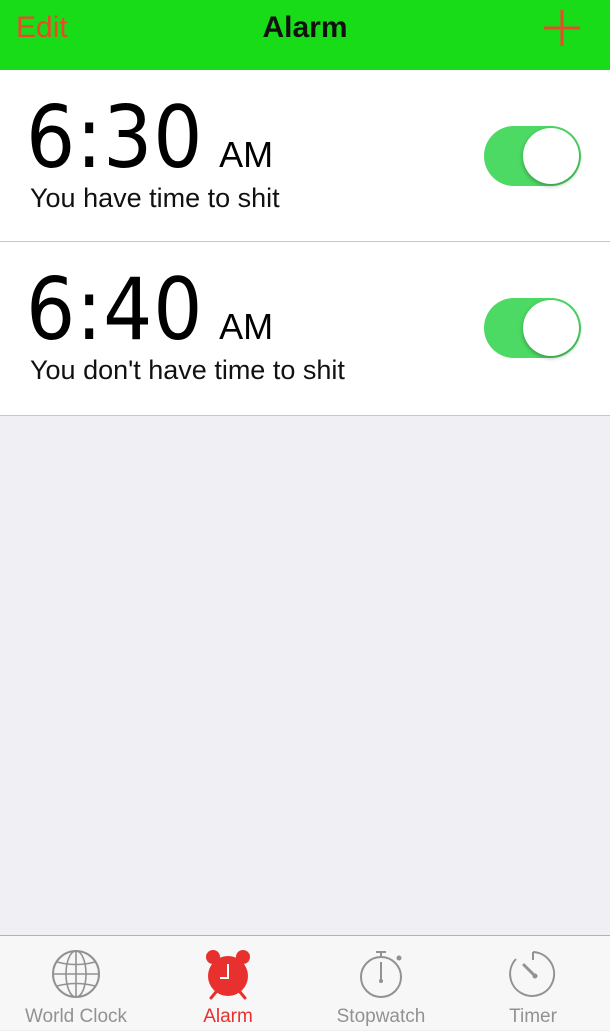 The image size is (610, 1031). What do you see at coordinates (155, 198) in the screenshot?
I see `alarm-label: You have time to shit` at bounding box center [155, 198].